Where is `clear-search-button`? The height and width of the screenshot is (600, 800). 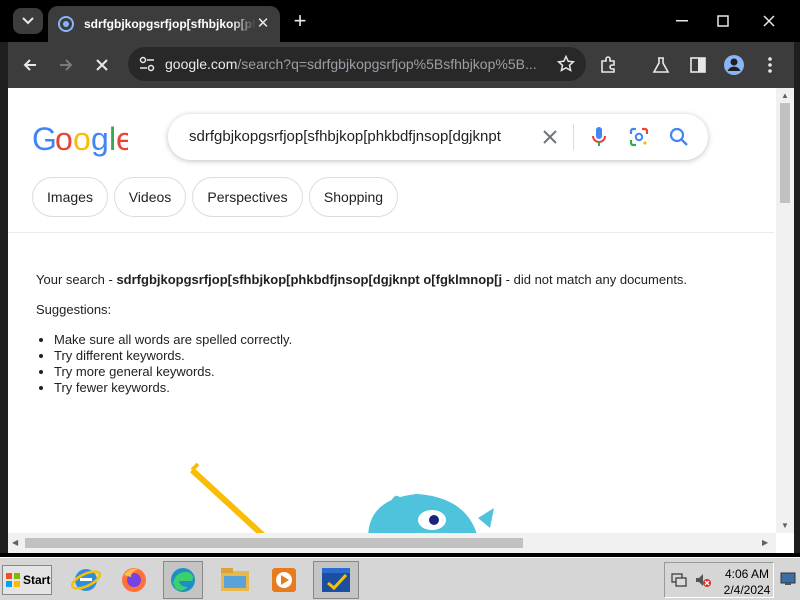
clear-search-button is located at coordinates (550, 137).